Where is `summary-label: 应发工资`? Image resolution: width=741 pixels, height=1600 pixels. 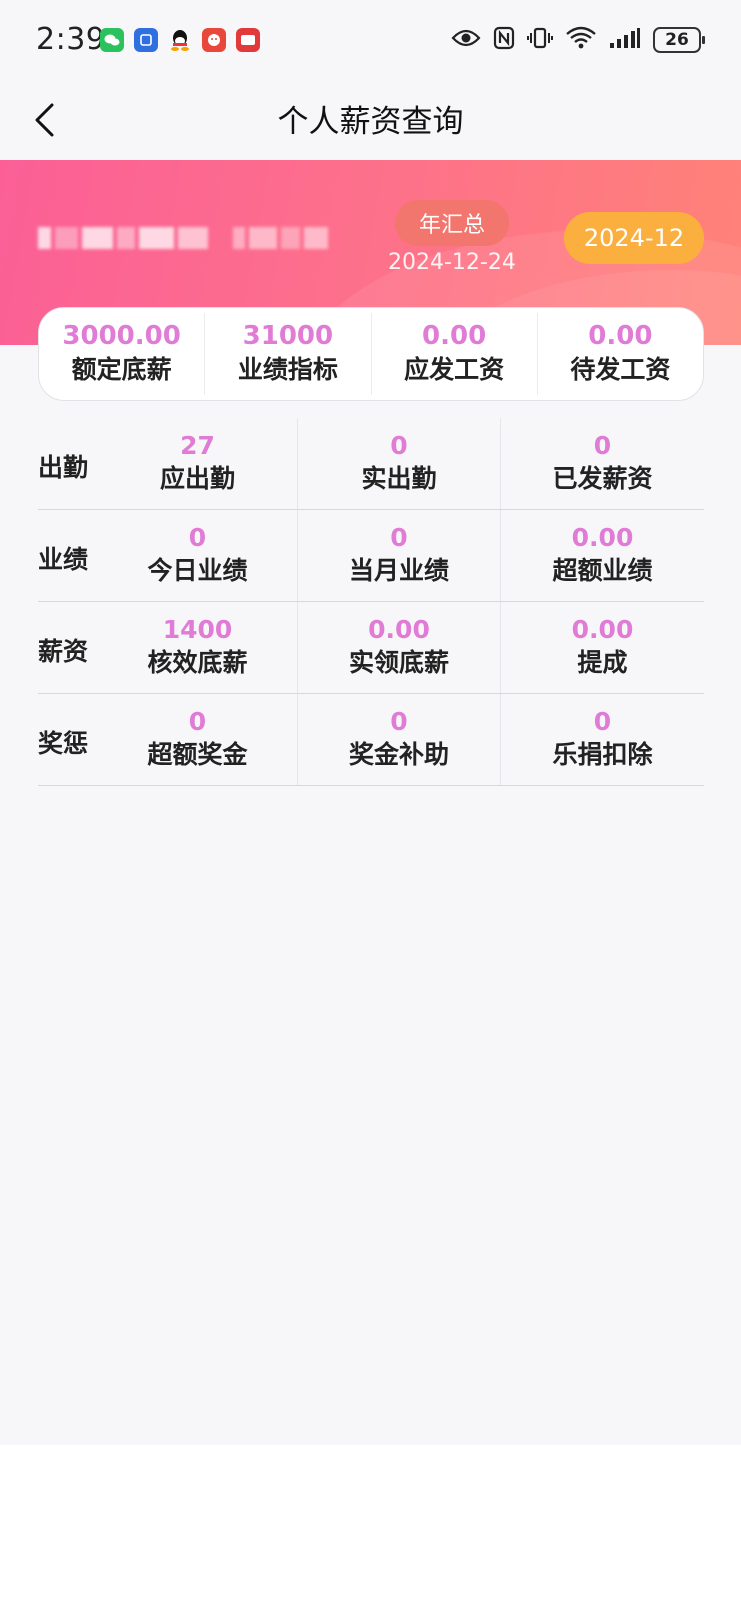
summary-label: 应发工资 is located at coordinates (454, 369).